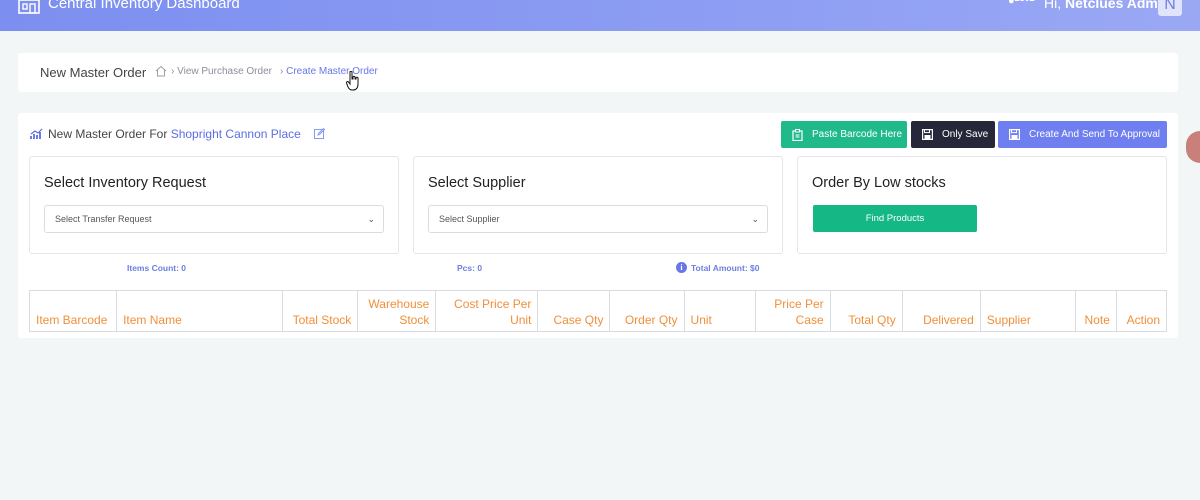  I want to click on clipboard-icon, so click(797, 134).